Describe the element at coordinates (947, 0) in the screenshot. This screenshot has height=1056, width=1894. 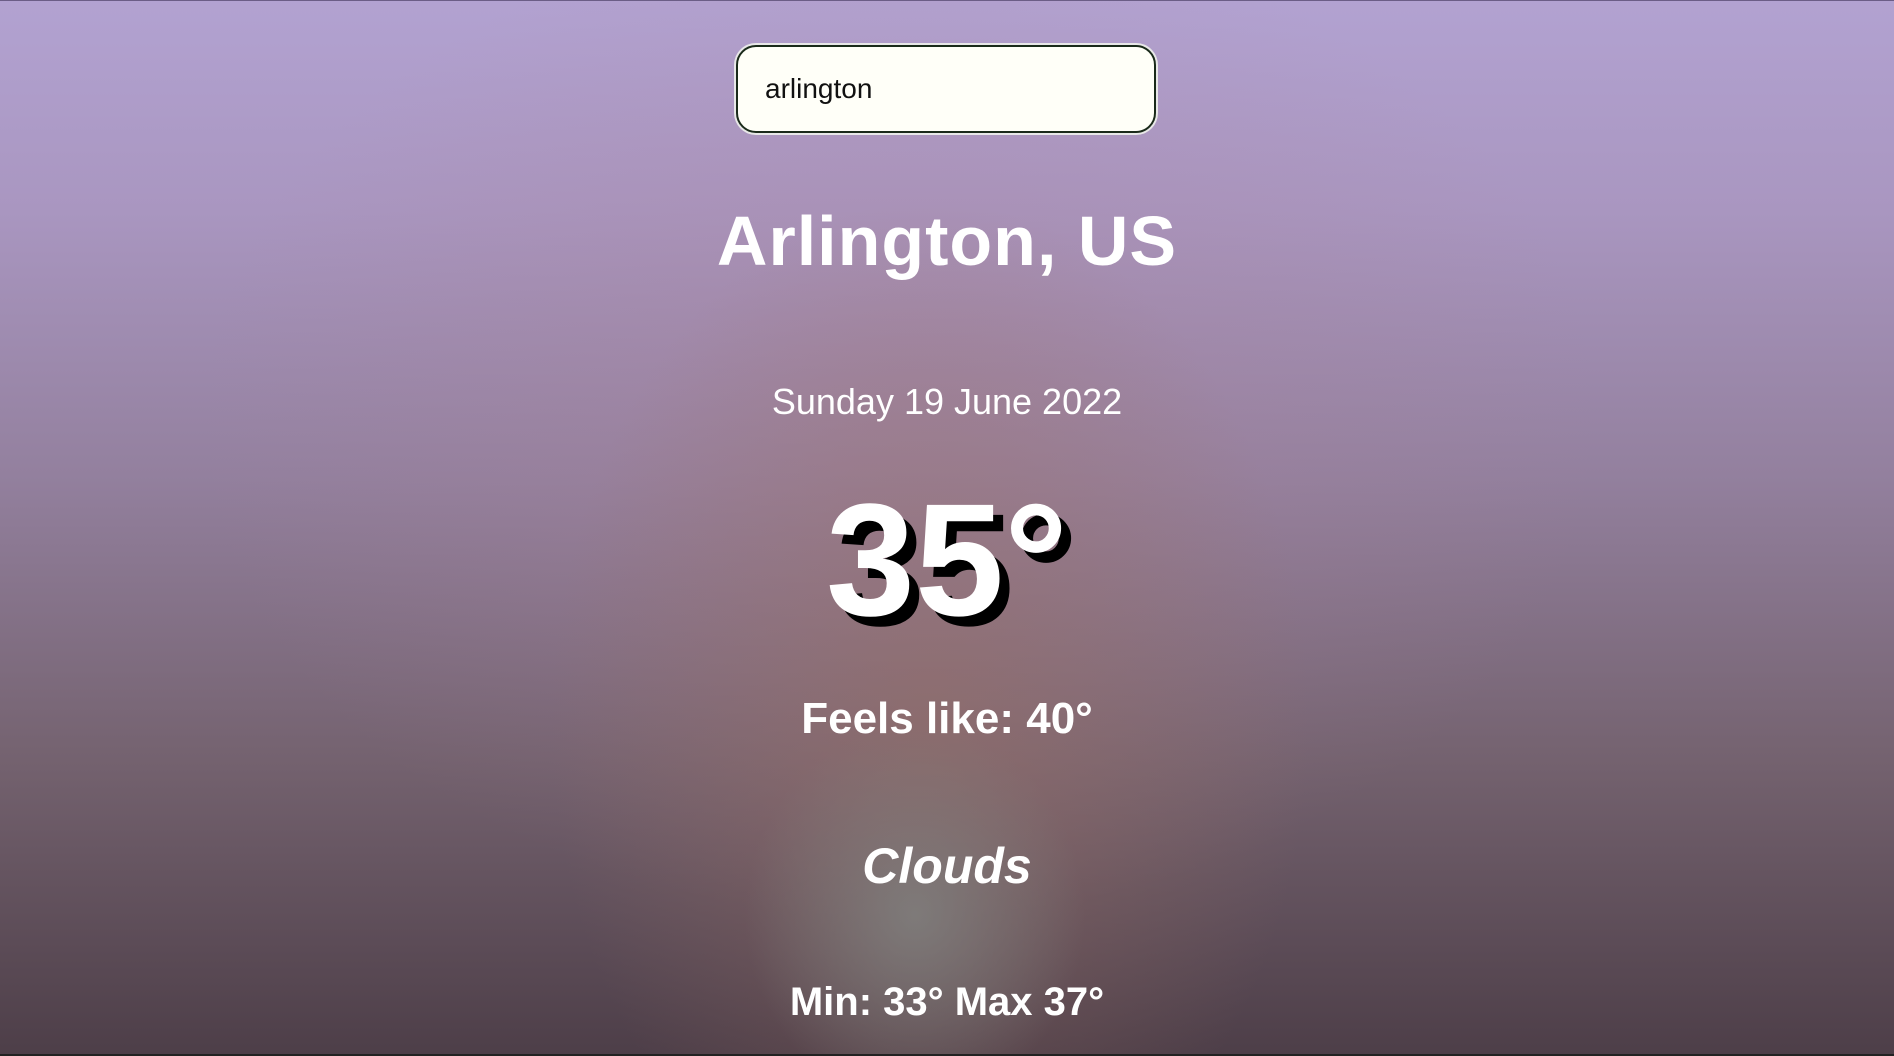
I see `top-divider` at that location.